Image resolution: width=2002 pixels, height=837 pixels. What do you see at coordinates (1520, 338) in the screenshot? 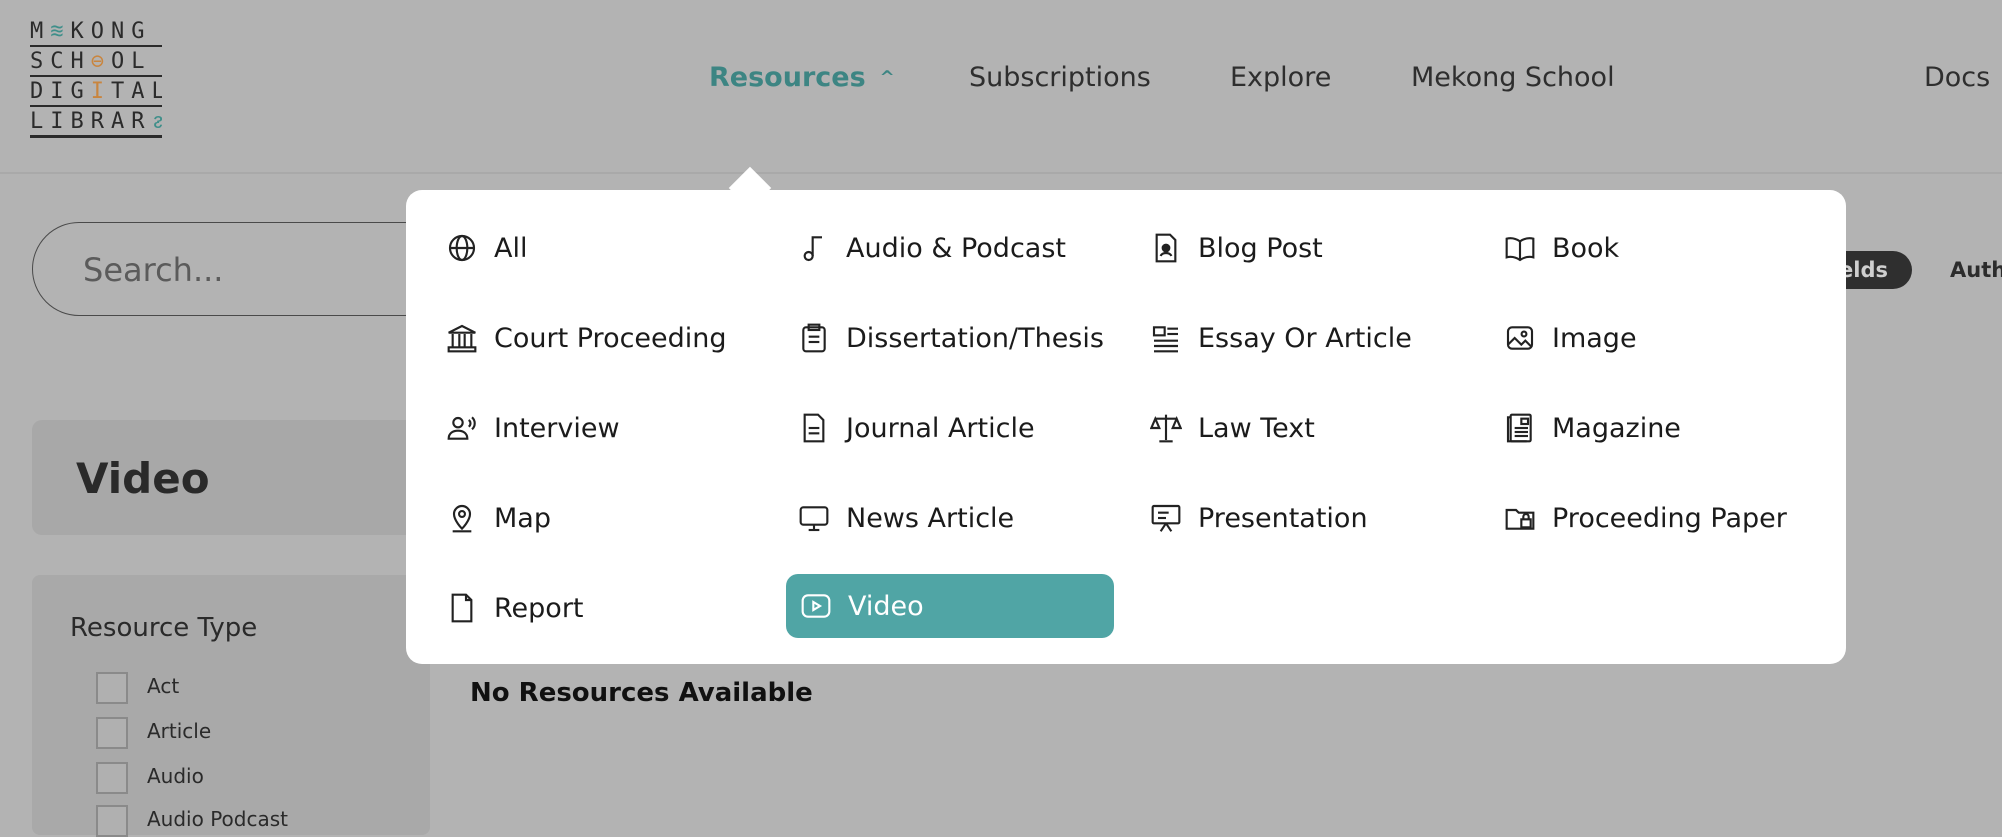
I see `image-icon` at bounding box center [1520, 338].